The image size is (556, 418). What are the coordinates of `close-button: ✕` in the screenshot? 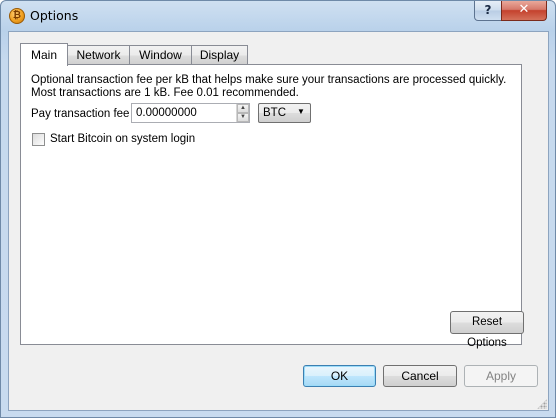 It's located at (524, 11).